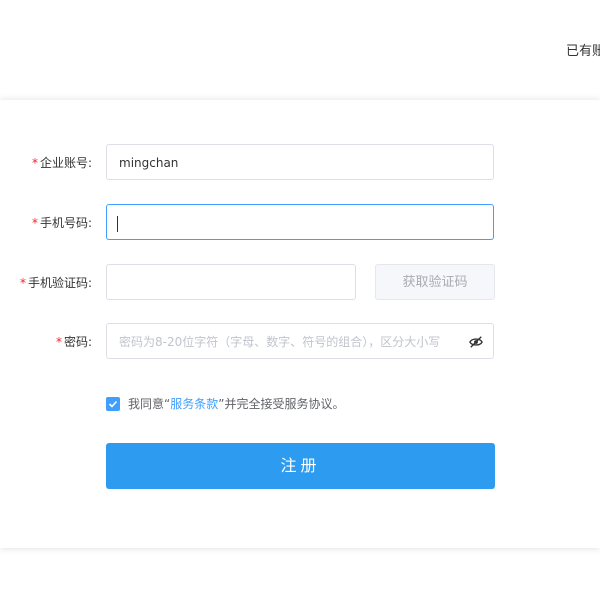 The height and width of the screenshot is (600, 600). What do you see at coordinates (476, 342) in the screenshot?
I see `eye-off-icon` at bounding box center [476, 342].